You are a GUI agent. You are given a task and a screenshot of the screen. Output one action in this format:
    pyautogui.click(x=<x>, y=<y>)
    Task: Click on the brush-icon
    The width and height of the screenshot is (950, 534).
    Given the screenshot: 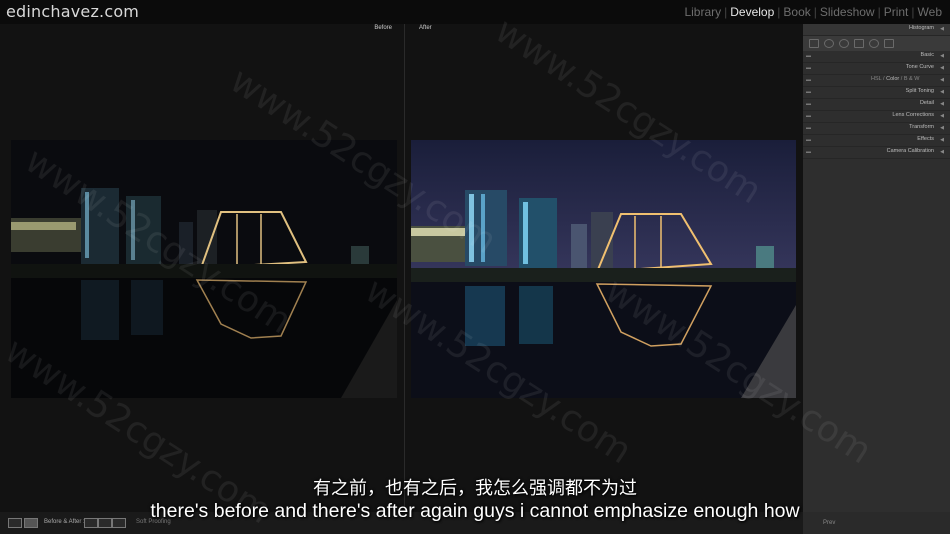 What is the action you would take?
    pyautogui.click(x=889, y=43)
    